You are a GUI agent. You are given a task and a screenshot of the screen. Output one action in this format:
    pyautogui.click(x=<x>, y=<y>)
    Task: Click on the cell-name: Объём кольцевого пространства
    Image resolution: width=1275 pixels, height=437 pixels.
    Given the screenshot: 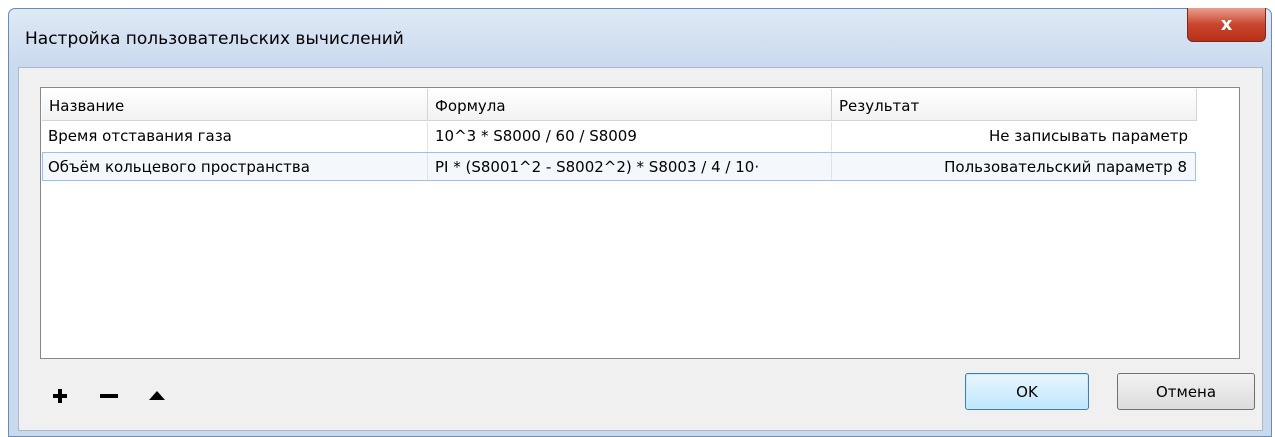 What is the action you would take?
    pyautogui.click(x=179, y=167)
    